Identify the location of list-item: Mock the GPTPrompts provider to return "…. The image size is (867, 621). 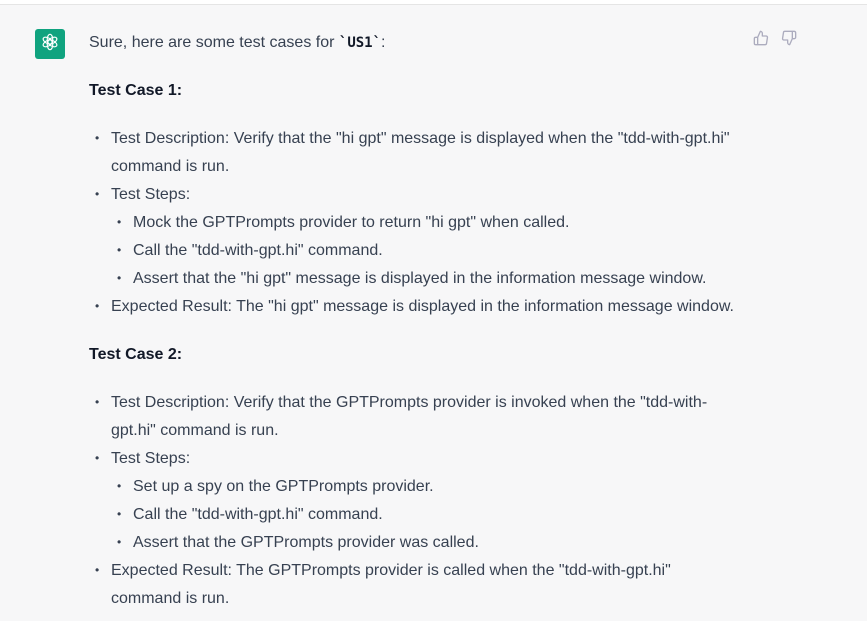
(430, 222).